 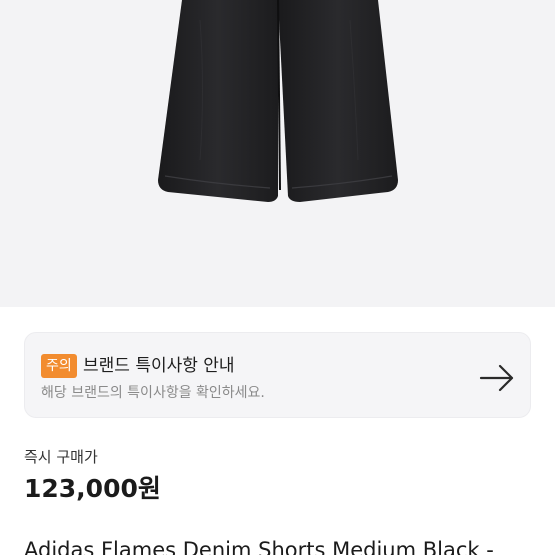 I want to click on notice-description: 해당 브랜드의 특이사항을 확인하세요., so click(x=153, y=393).